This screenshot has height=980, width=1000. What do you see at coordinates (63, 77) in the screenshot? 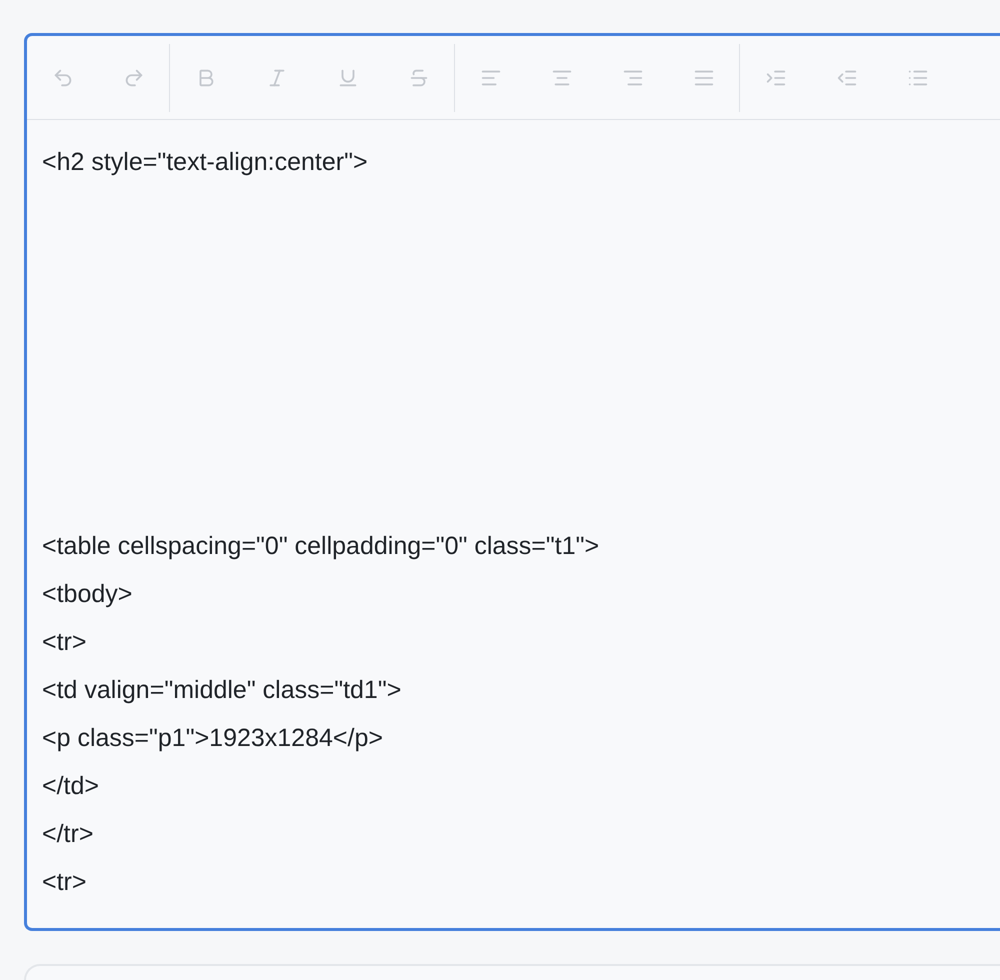
I see `undo-icon` at bounding box center [63, 77].